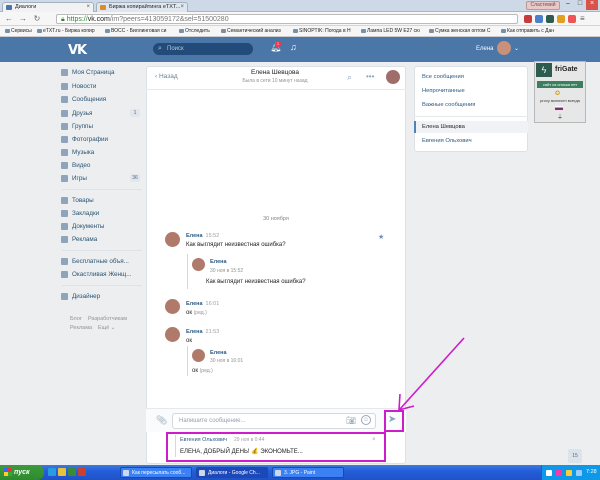 This screenshot has width=600, height=480. Describe the element at coordinates (250, 31) in the screenshot. I see `bookmark-item: Семантический анализ` at that location.